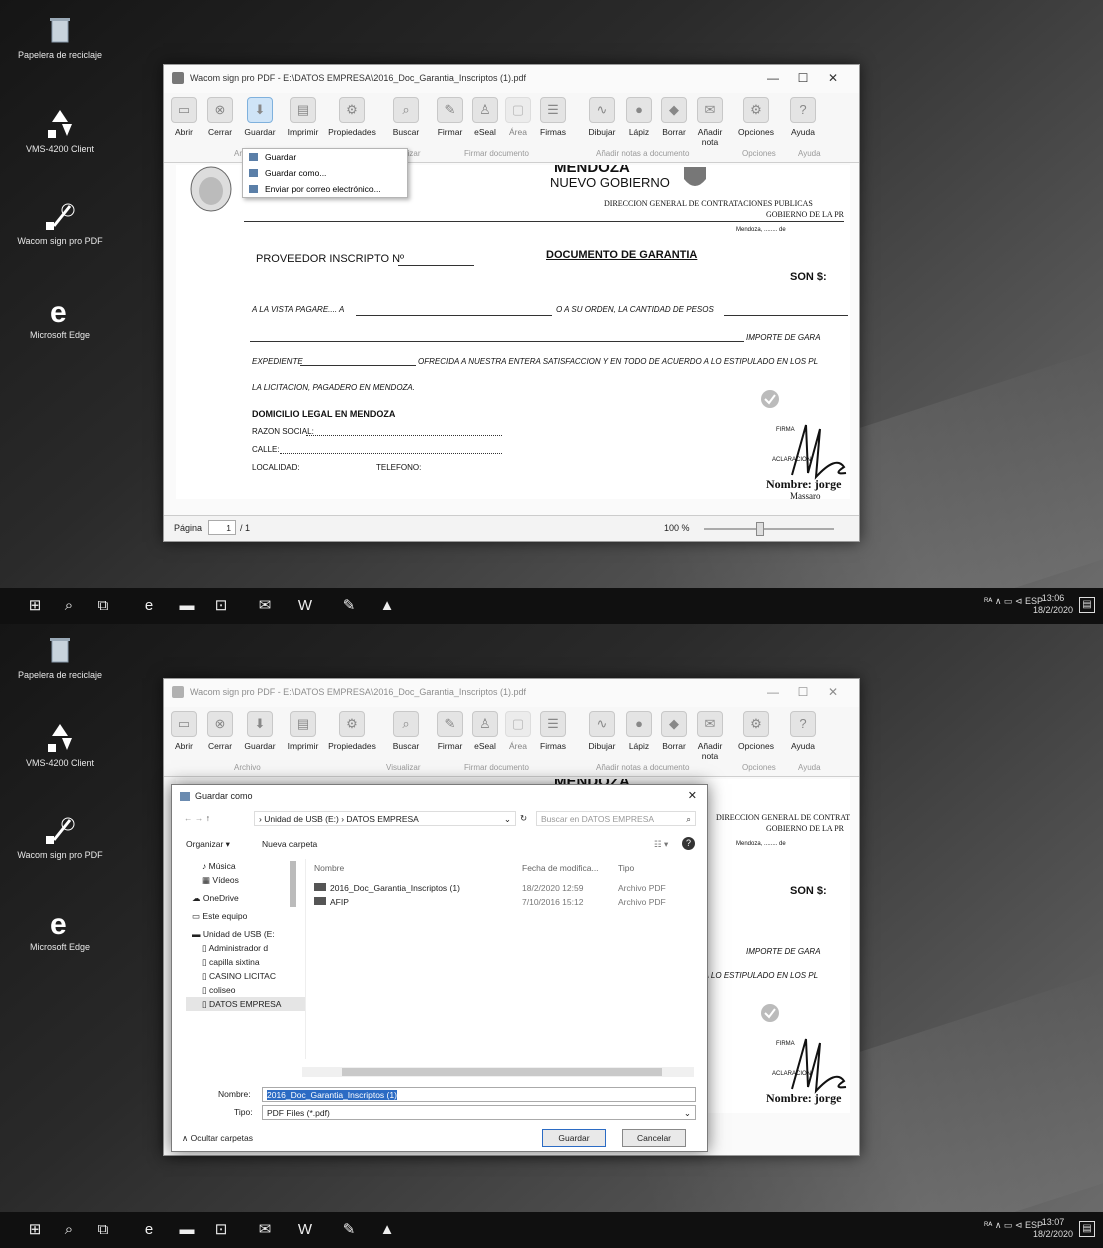 This screenshot has width=1103, height=1248. Describe the element at coordinates (245, 948) in the screenshot. I see `nav-item: ▯ Administrador d` at that location.